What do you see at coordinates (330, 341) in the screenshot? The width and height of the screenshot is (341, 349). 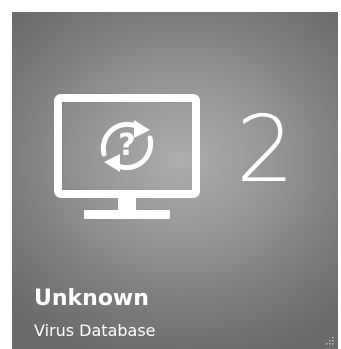 I see `resize-grip-icon` at bounding box center [330, 341].